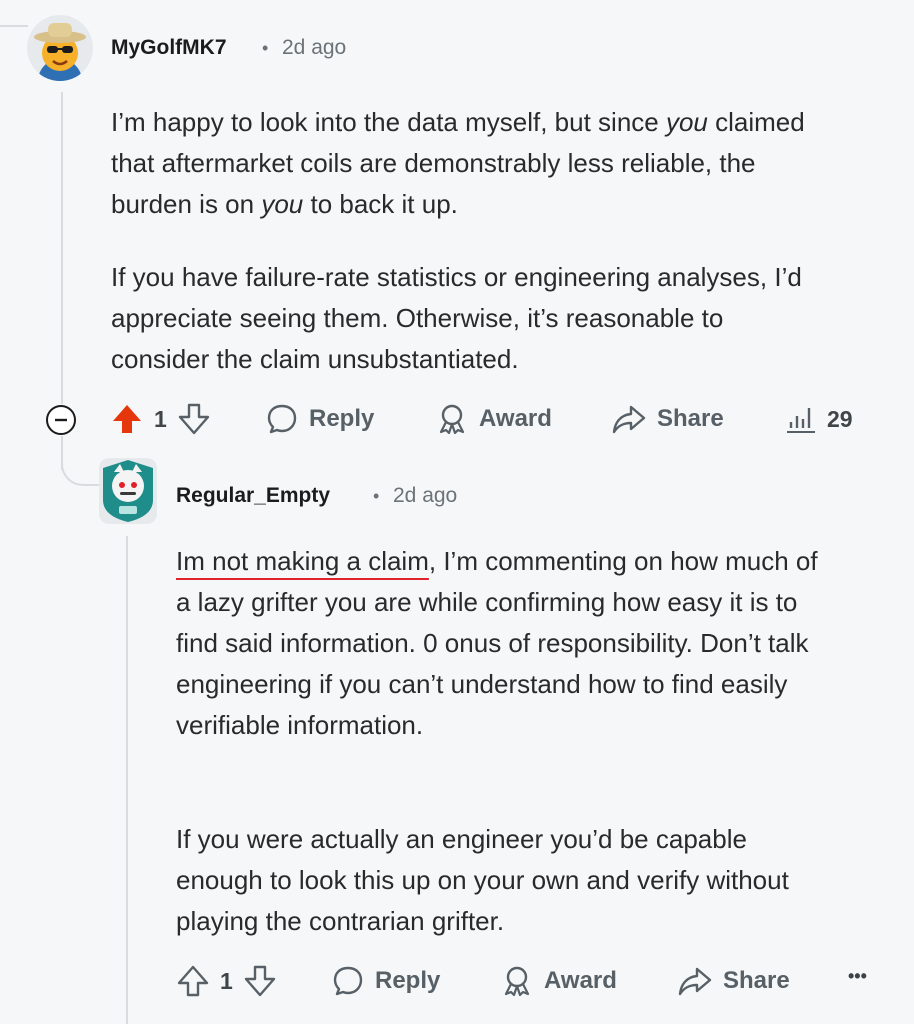  I want to click on thread-line-curve, so click(81, 467).